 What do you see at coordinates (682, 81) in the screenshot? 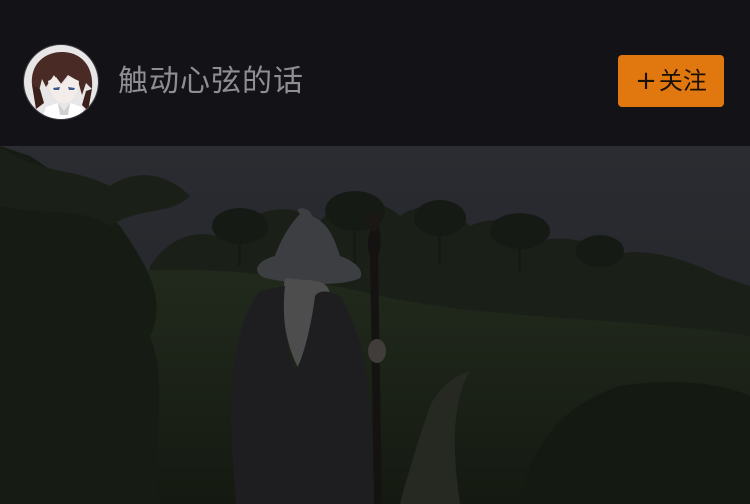
I see `follow-button-label: 关注` at bounding box center [682, 81].